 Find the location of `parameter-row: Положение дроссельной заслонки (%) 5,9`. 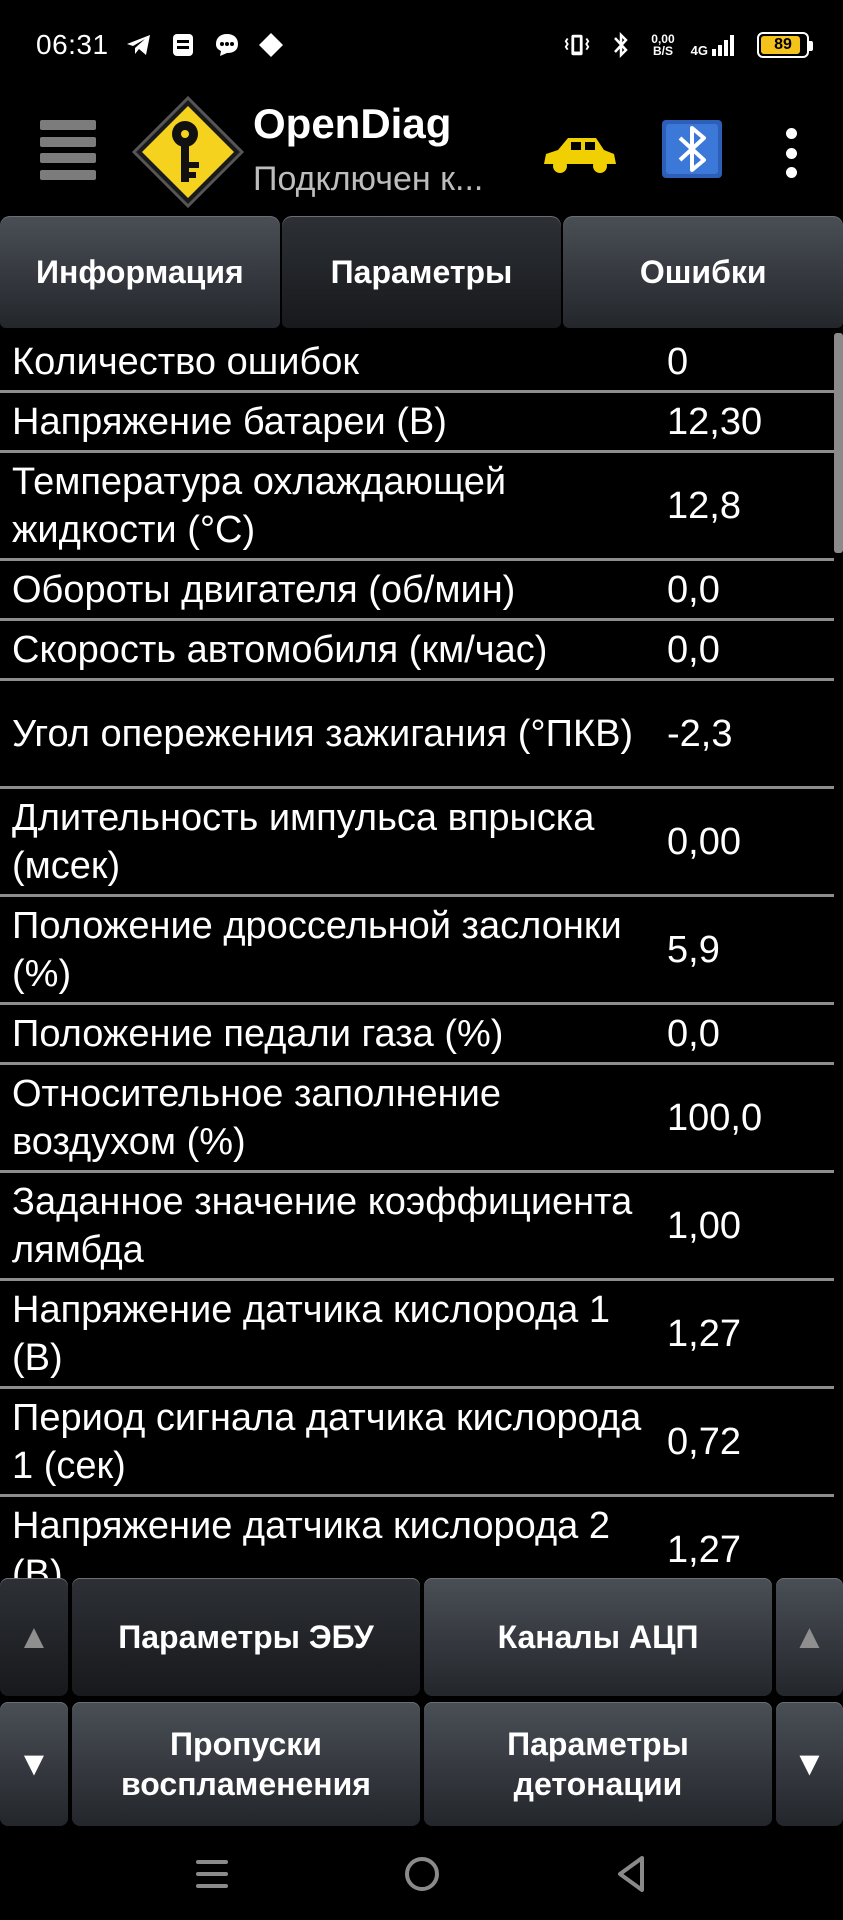

parameter-row: Положение дроссельной заслонки (%) 5,9 is located at coordinates (417, 951).